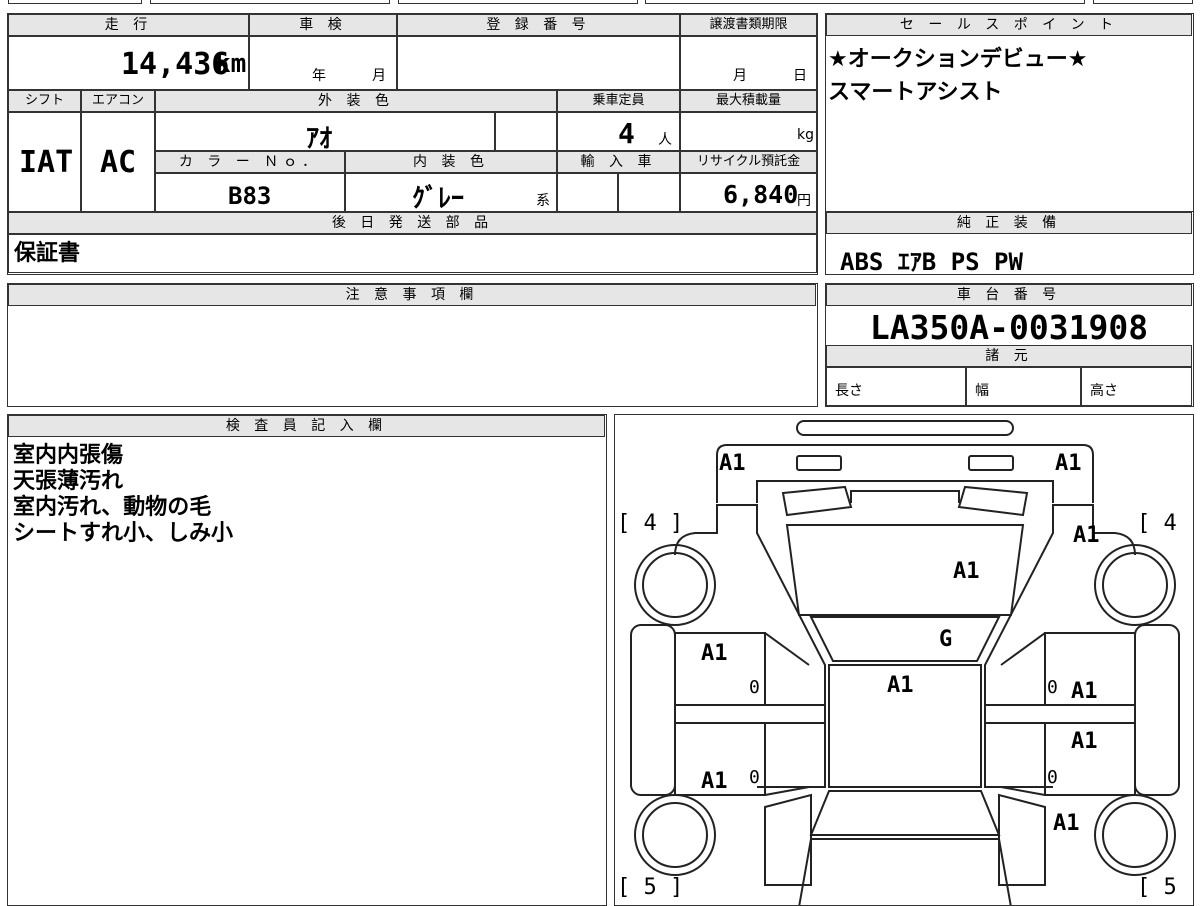  Describe the element at coordinates (805, 135) in the screenshot. I see `max-load-unit: kg` at that location.